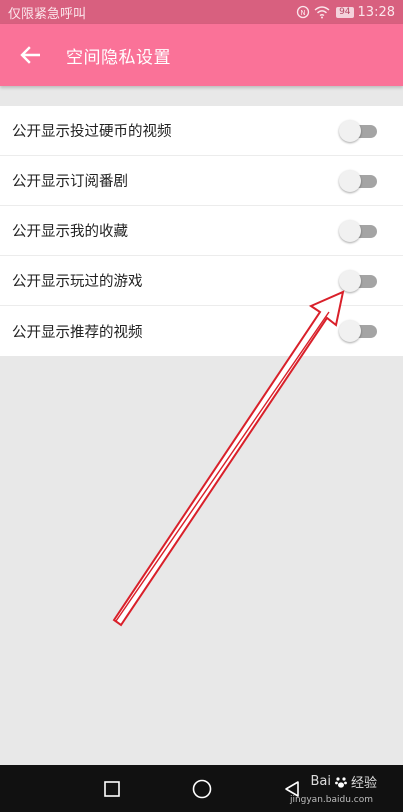 The width and height of the screenshot is (403, 812). I want to click on baidu-watermark: Bai 经验, so click(343, 781).